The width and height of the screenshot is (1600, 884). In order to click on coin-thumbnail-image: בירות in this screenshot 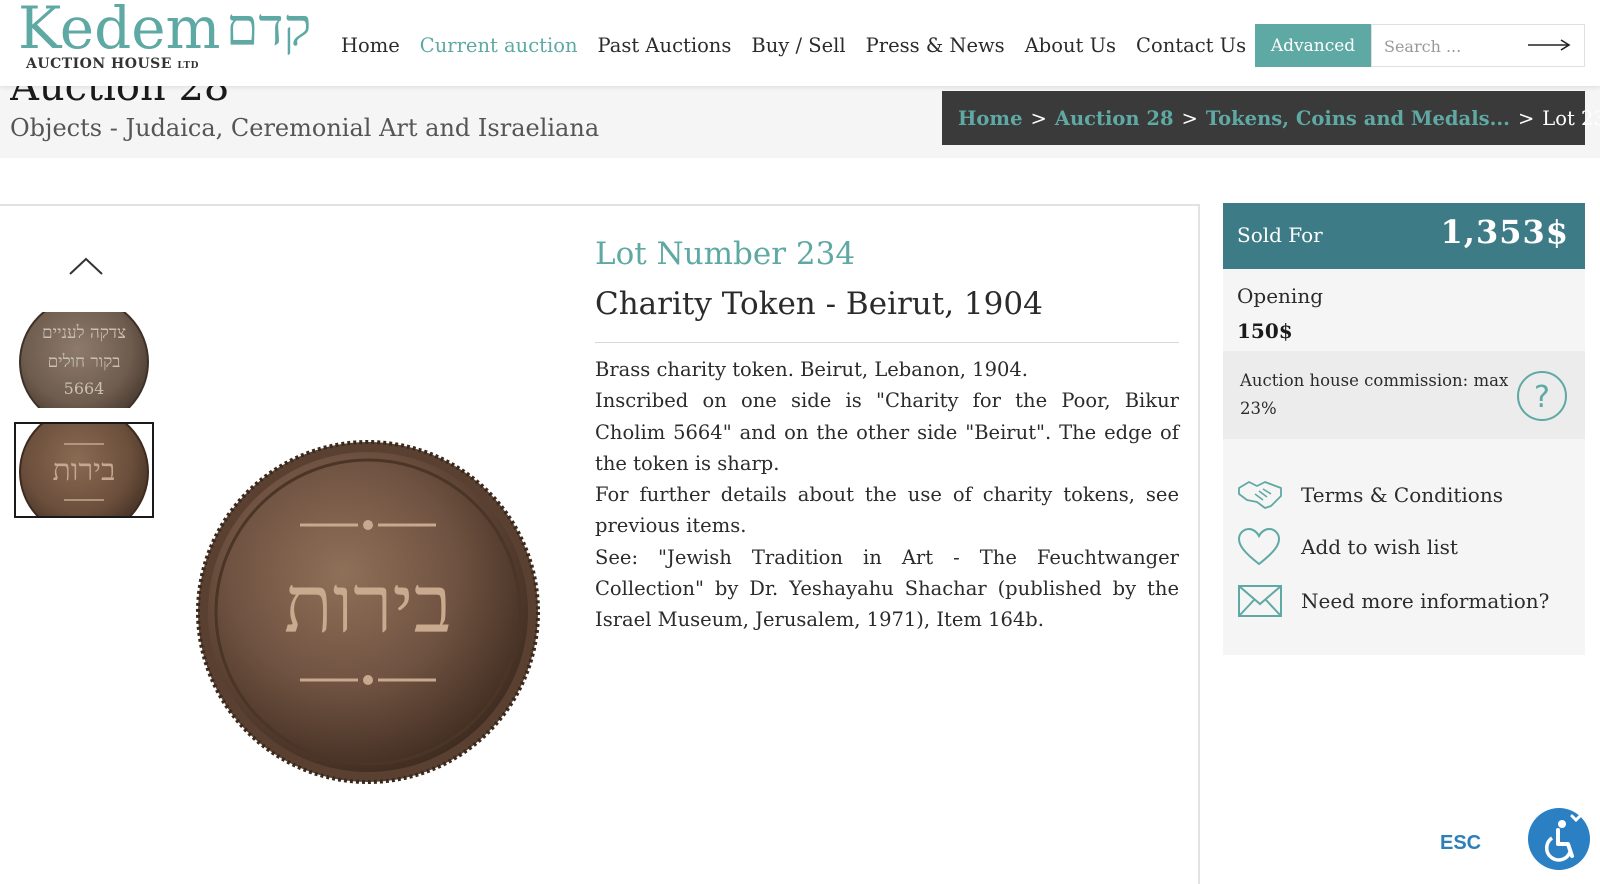, I will do `click(84, 470)`.